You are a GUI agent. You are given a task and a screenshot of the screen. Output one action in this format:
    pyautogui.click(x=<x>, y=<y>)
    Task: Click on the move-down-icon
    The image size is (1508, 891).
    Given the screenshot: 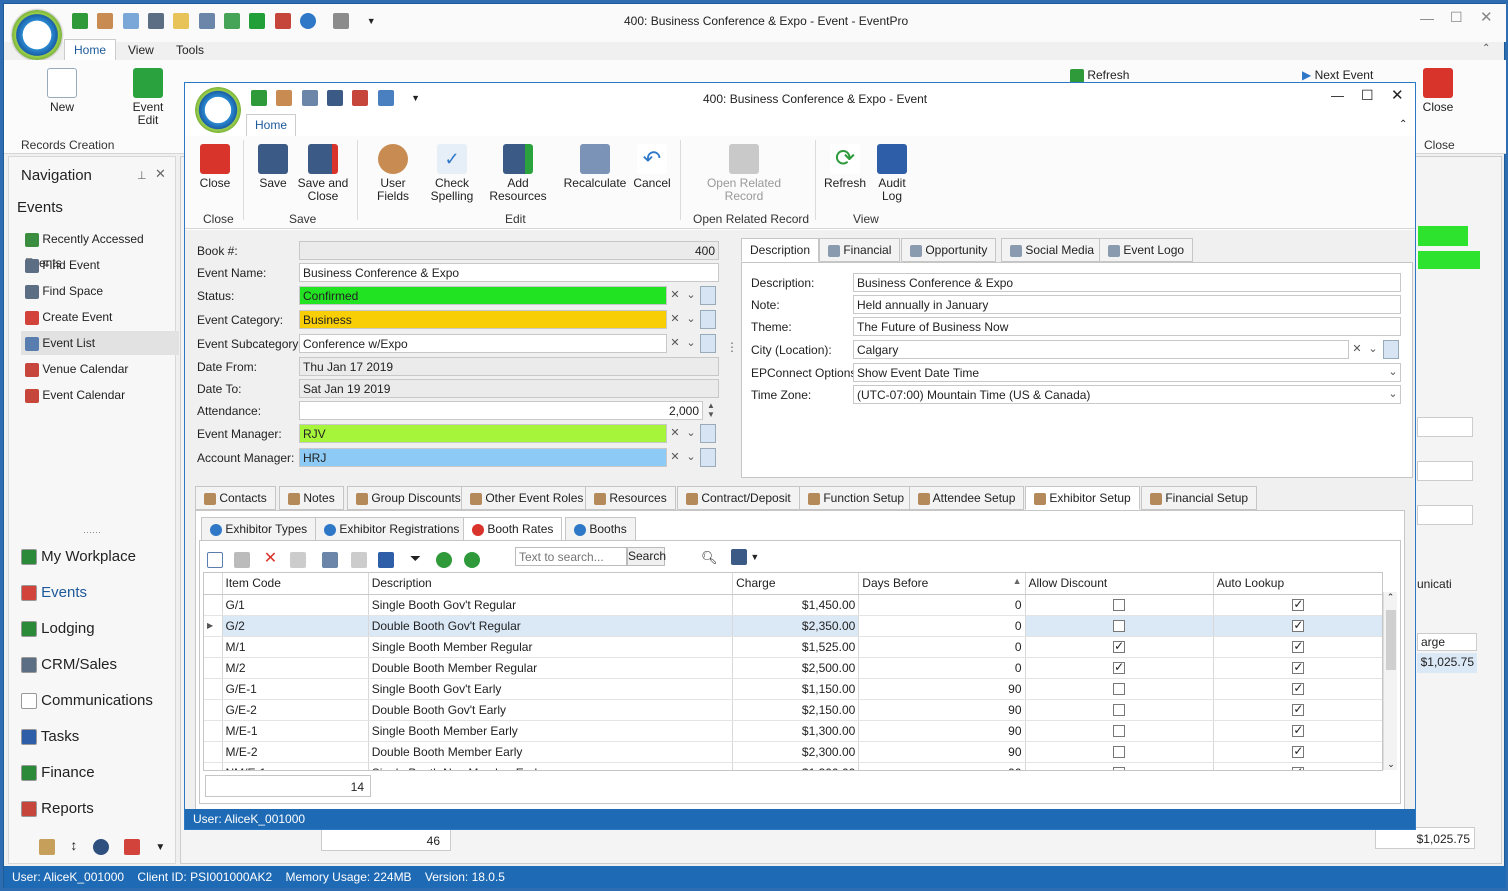 What is the action you would take?
    pyautogui.click(x=471, y=559)
    